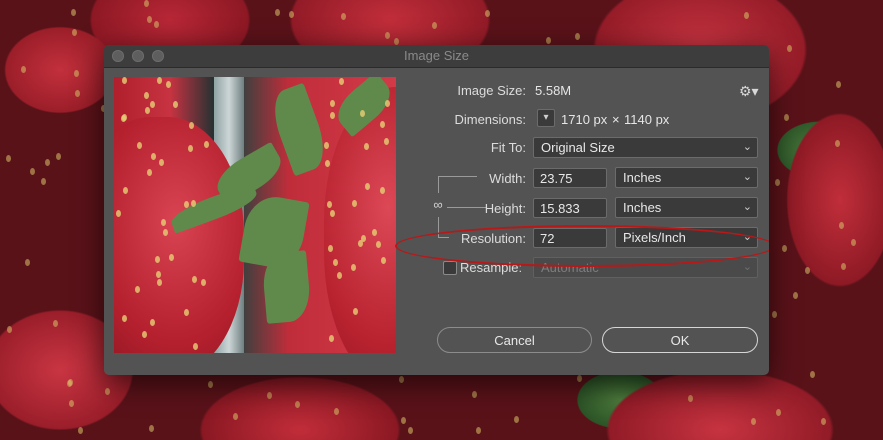 Image resolution: width=883 pixels, height=440 pixels. I want to click on width-unit-value: Inches, so click(642, 177).